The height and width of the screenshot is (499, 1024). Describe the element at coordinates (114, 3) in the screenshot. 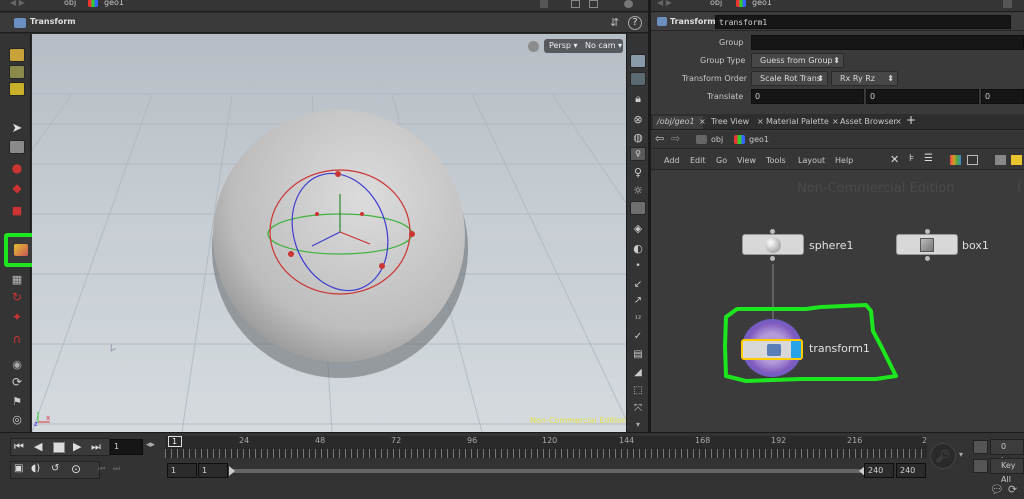

I see `path-geo: geo1` at that location.